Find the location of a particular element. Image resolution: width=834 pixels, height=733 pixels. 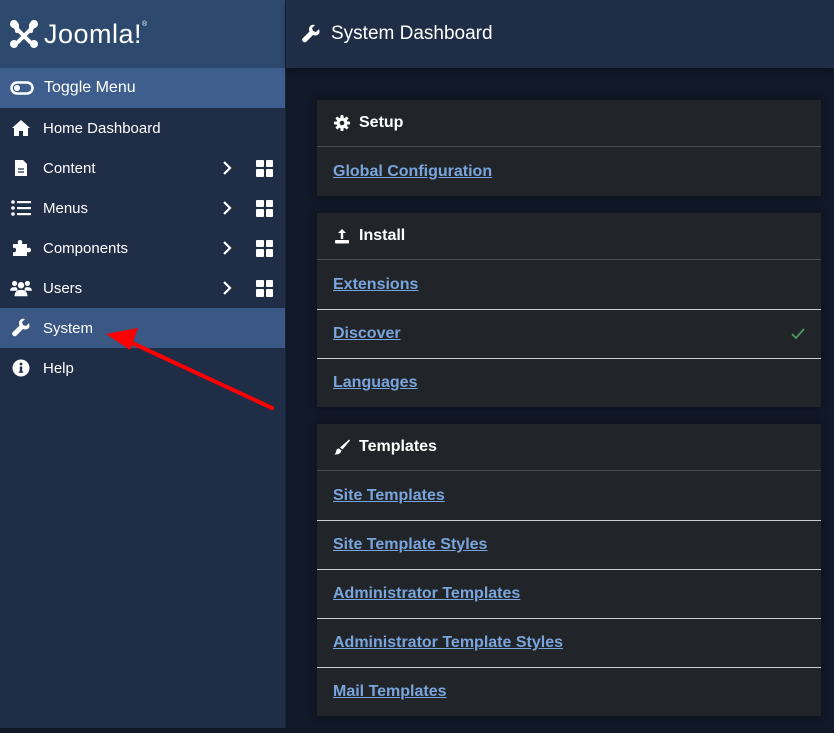

discover-link: Discover is located at coordinates (367, 334).